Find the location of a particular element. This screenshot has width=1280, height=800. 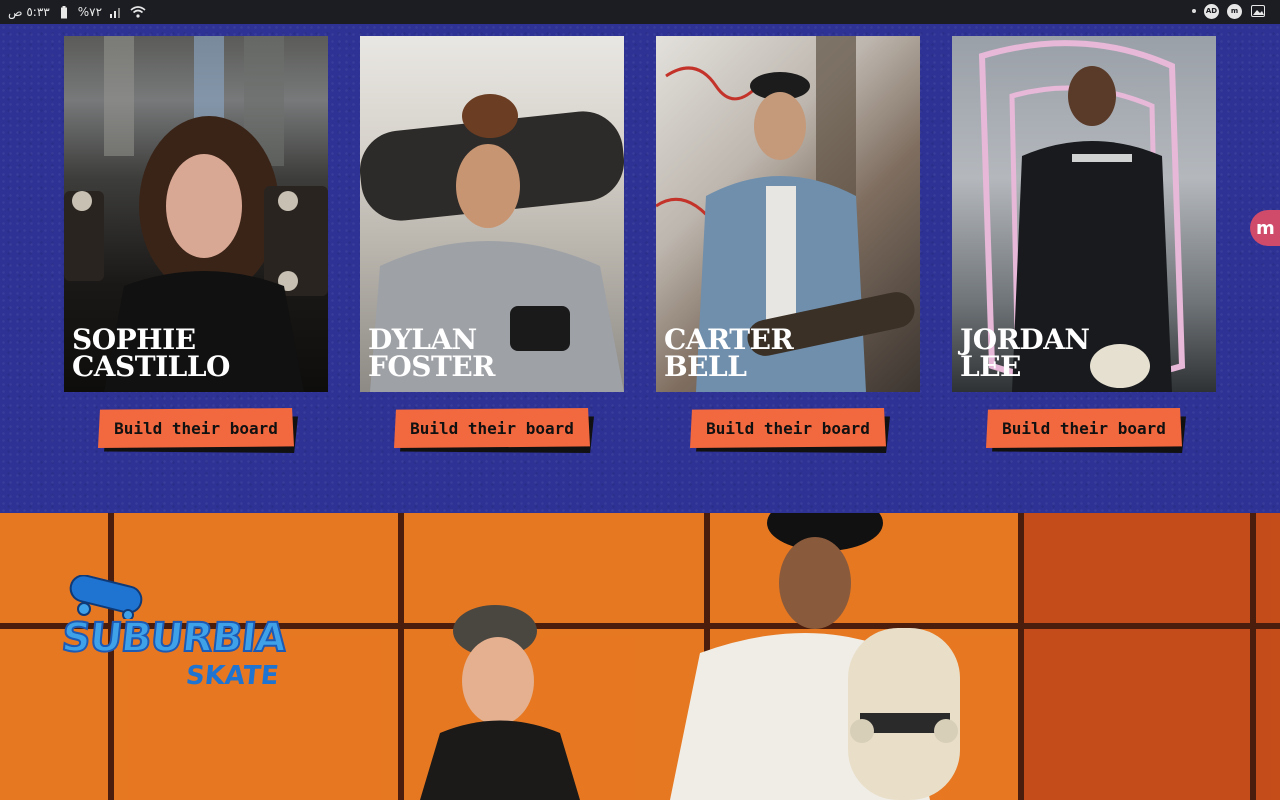

skater-name: Jordan Lee is located at coordinates (1025, 353).